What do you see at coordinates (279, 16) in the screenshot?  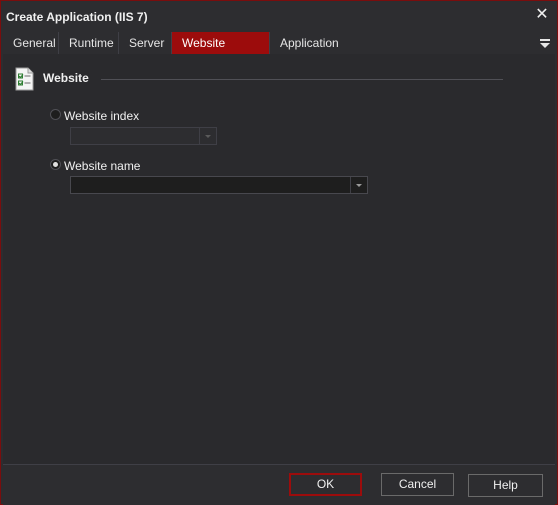 I see `title-bar: Create Application (IIS 7) ✕` at bounding box center [279, 16].